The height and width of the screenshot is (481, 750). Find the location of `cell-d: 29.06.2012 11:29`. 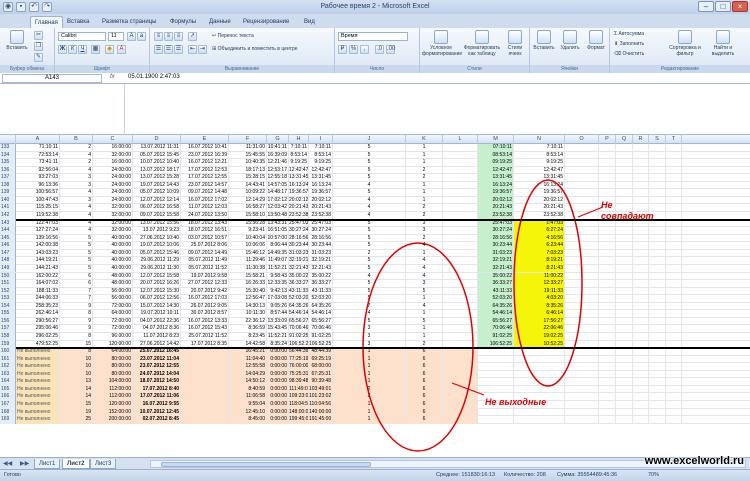

cell-d: 29.06.2012 11:29 is located at coordinates (157, 261).